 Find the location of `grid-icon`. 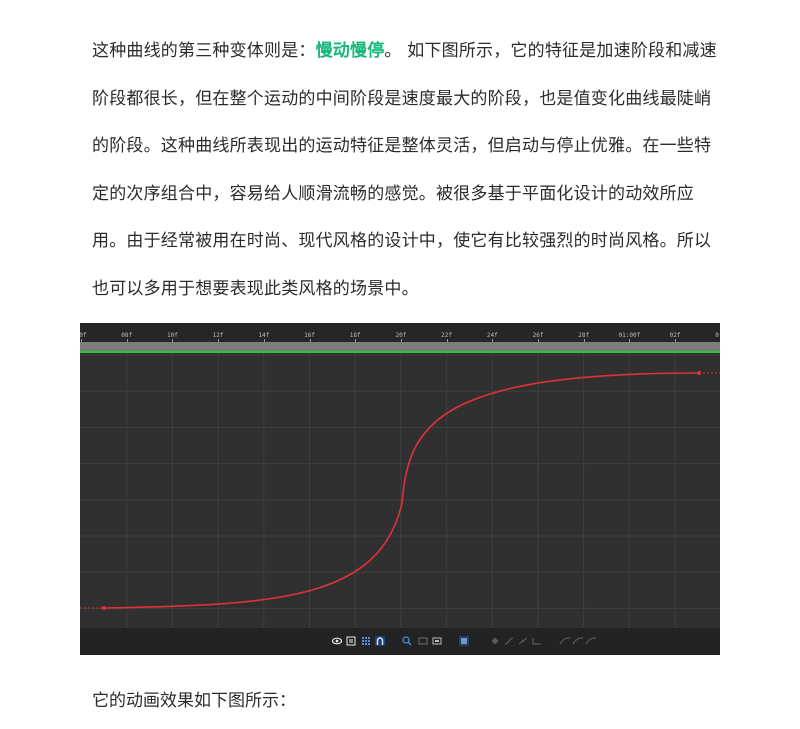

grid-icon is located at coordinates (366, 641).